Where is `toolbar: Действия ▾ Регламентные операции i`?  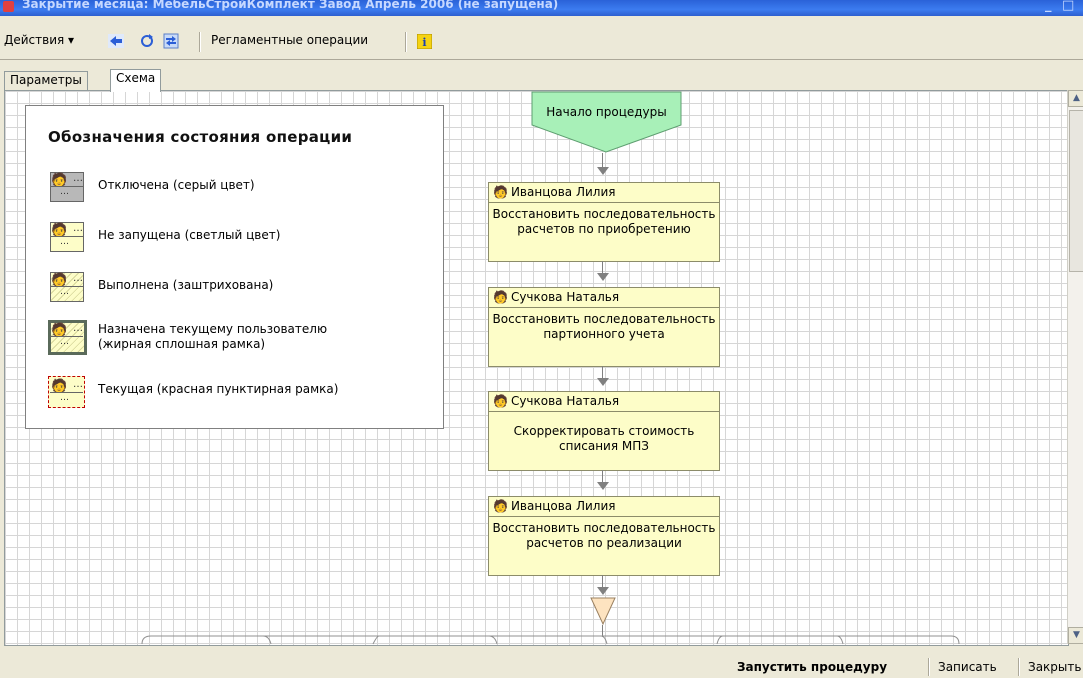
toolbar: Действия ▾ Регламентные операции i is located at coordinates (541, 42).